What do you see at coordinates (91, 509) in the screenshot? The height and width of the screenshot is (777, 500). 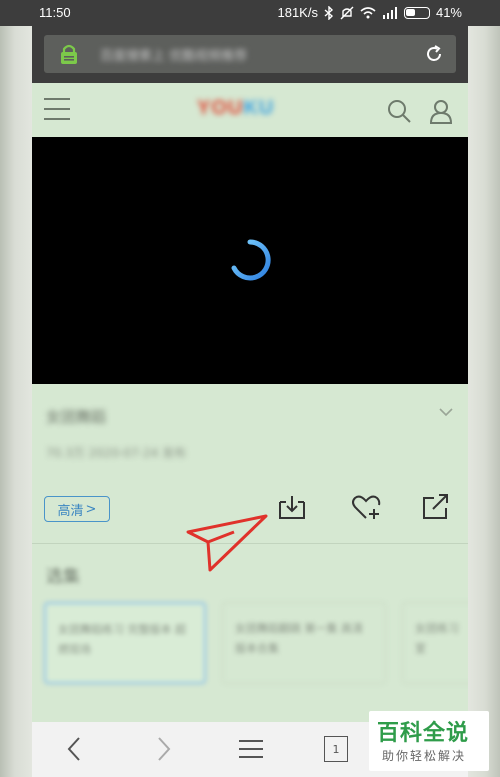 I see `quality-chevron: >` at bounding box center [91, 509].